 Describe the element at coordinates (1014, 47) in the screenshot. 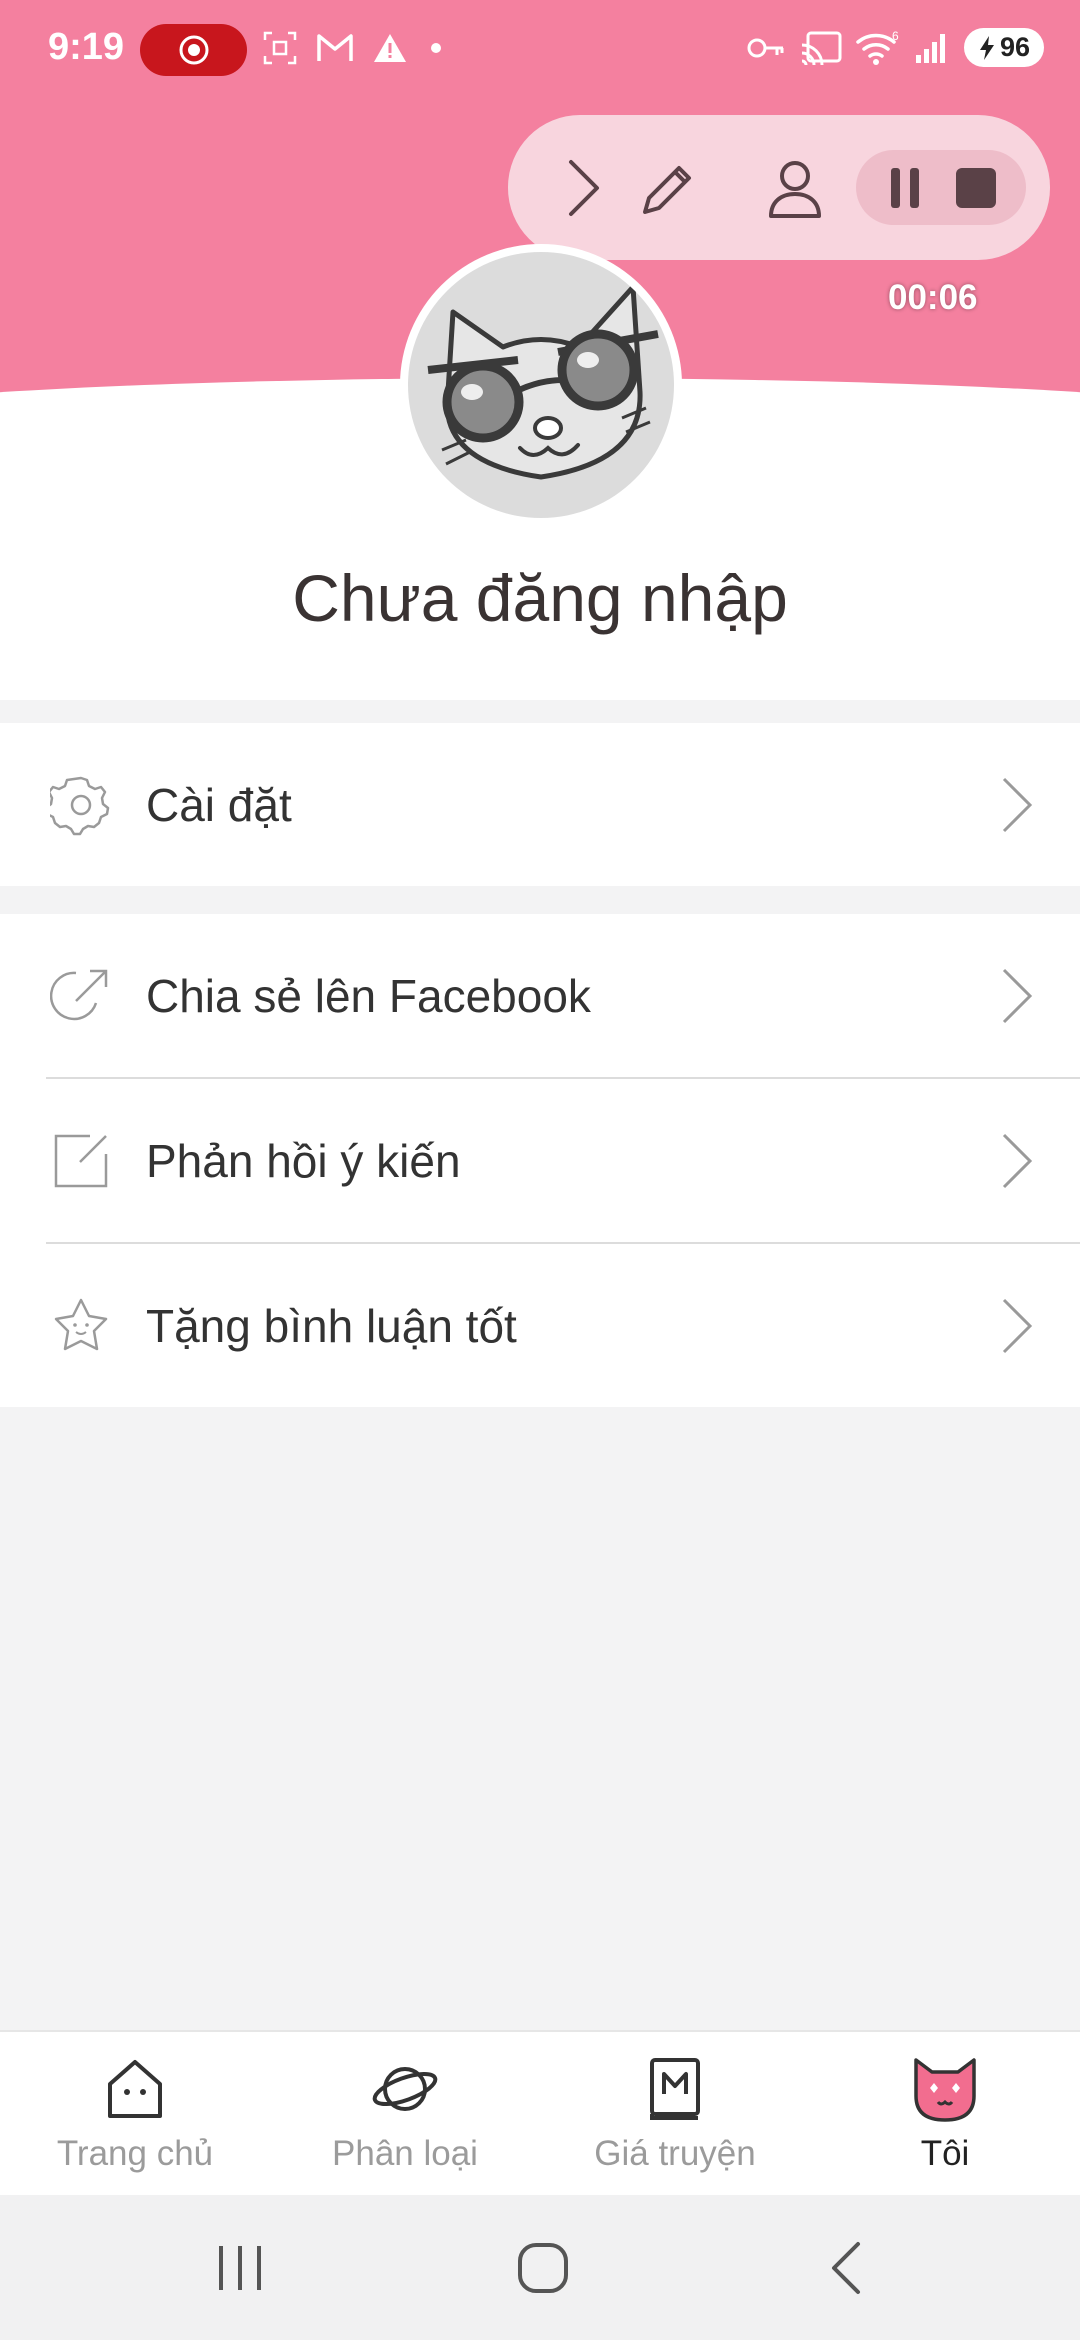

I see `battery-level: 96` at that location.